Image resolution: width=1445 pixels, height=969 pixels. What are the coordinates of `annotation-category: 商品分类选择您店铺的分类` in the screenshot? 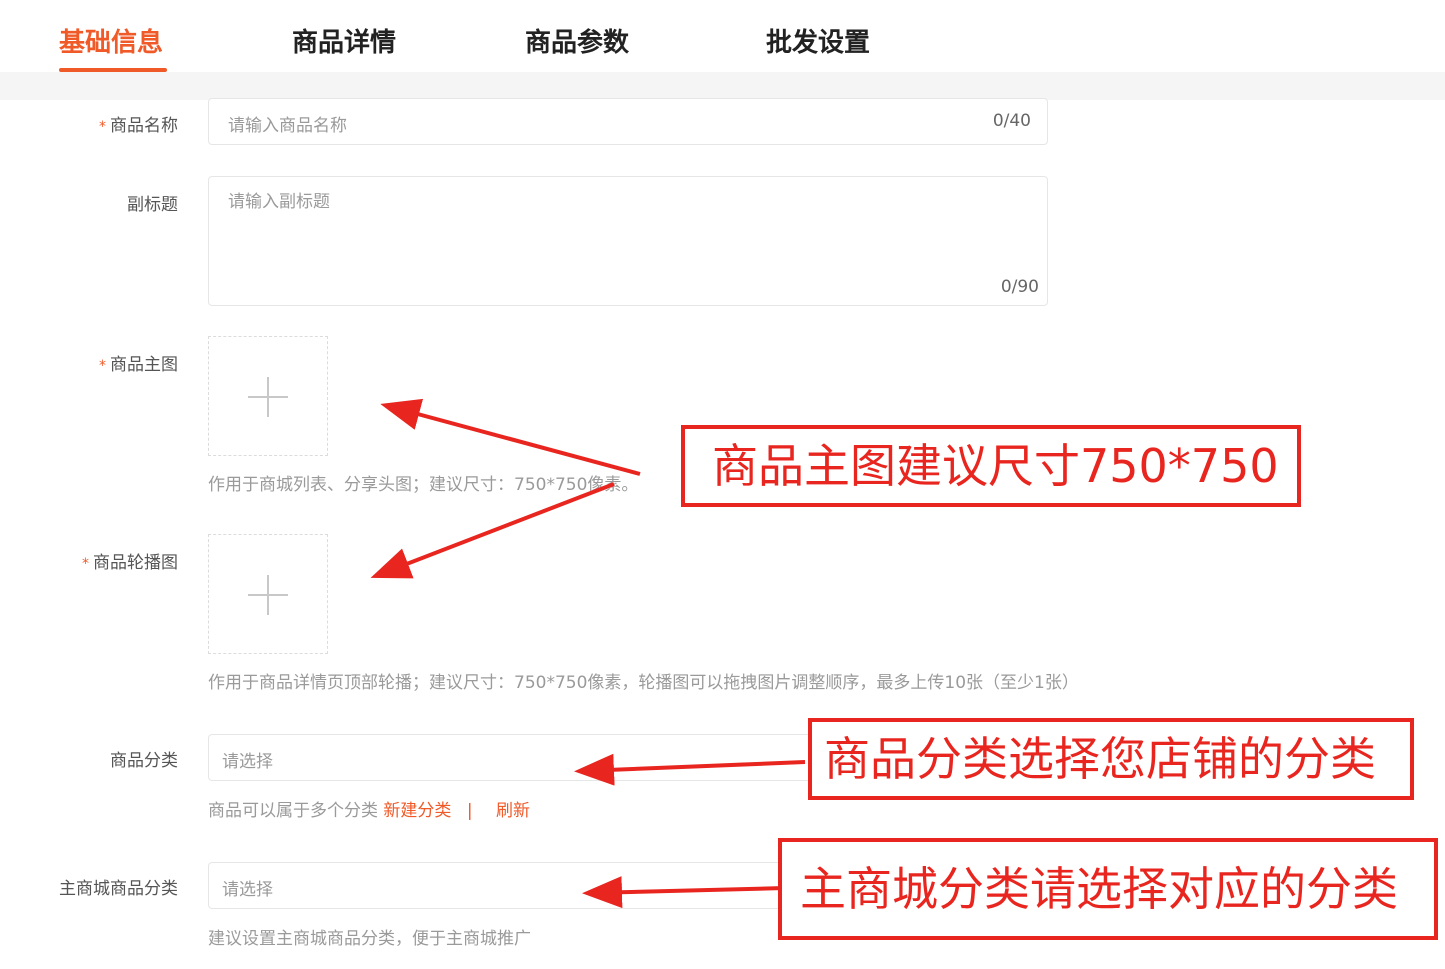 It's located at (1111, 759).